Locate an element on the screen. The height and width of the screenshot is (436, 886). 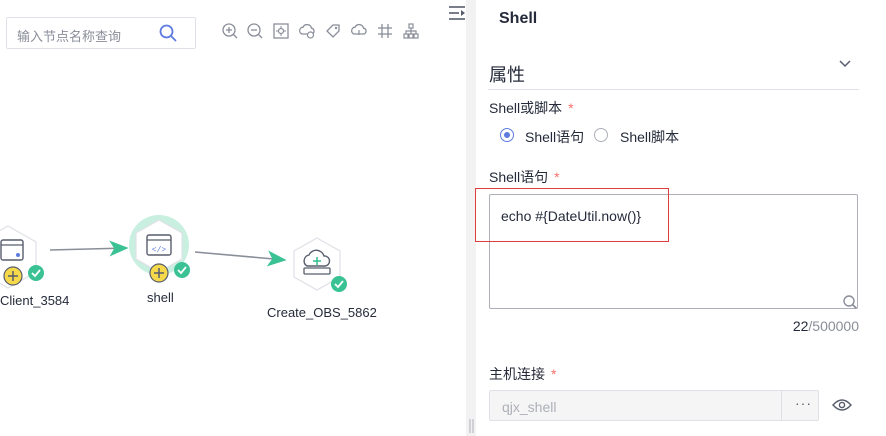
host-label: 主机连接 * is located at coordinates (523, 374).